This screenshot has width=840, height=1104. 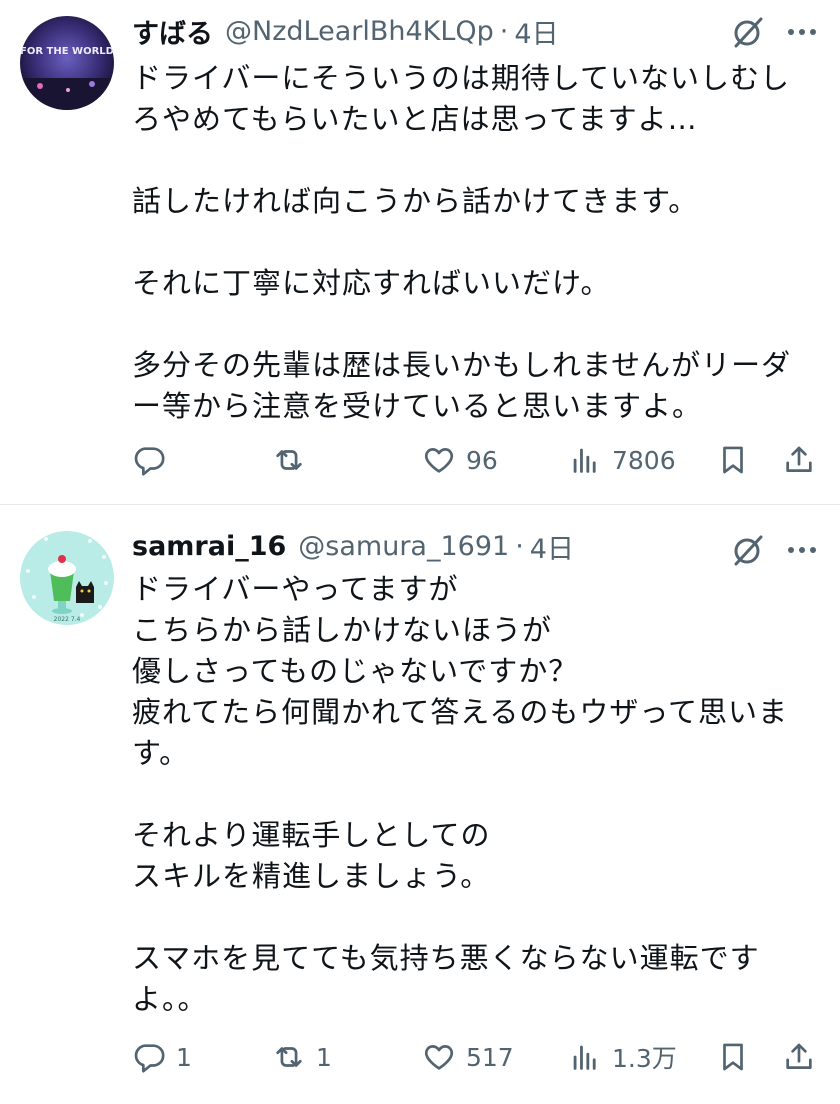 I want to click on avatar: 2022 7.4, so click(x=67, y=578).